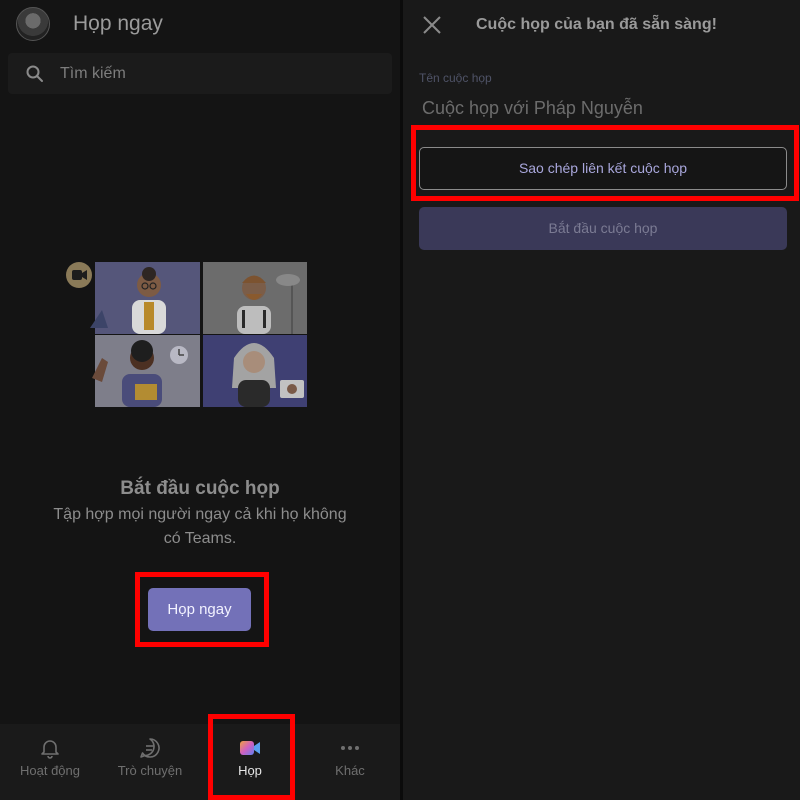 The height and width of the screenshot is (800, 800). I want to click on bottom-navigation: Hoạt động Trò chuyện Họp Khác, so click(200, 762).